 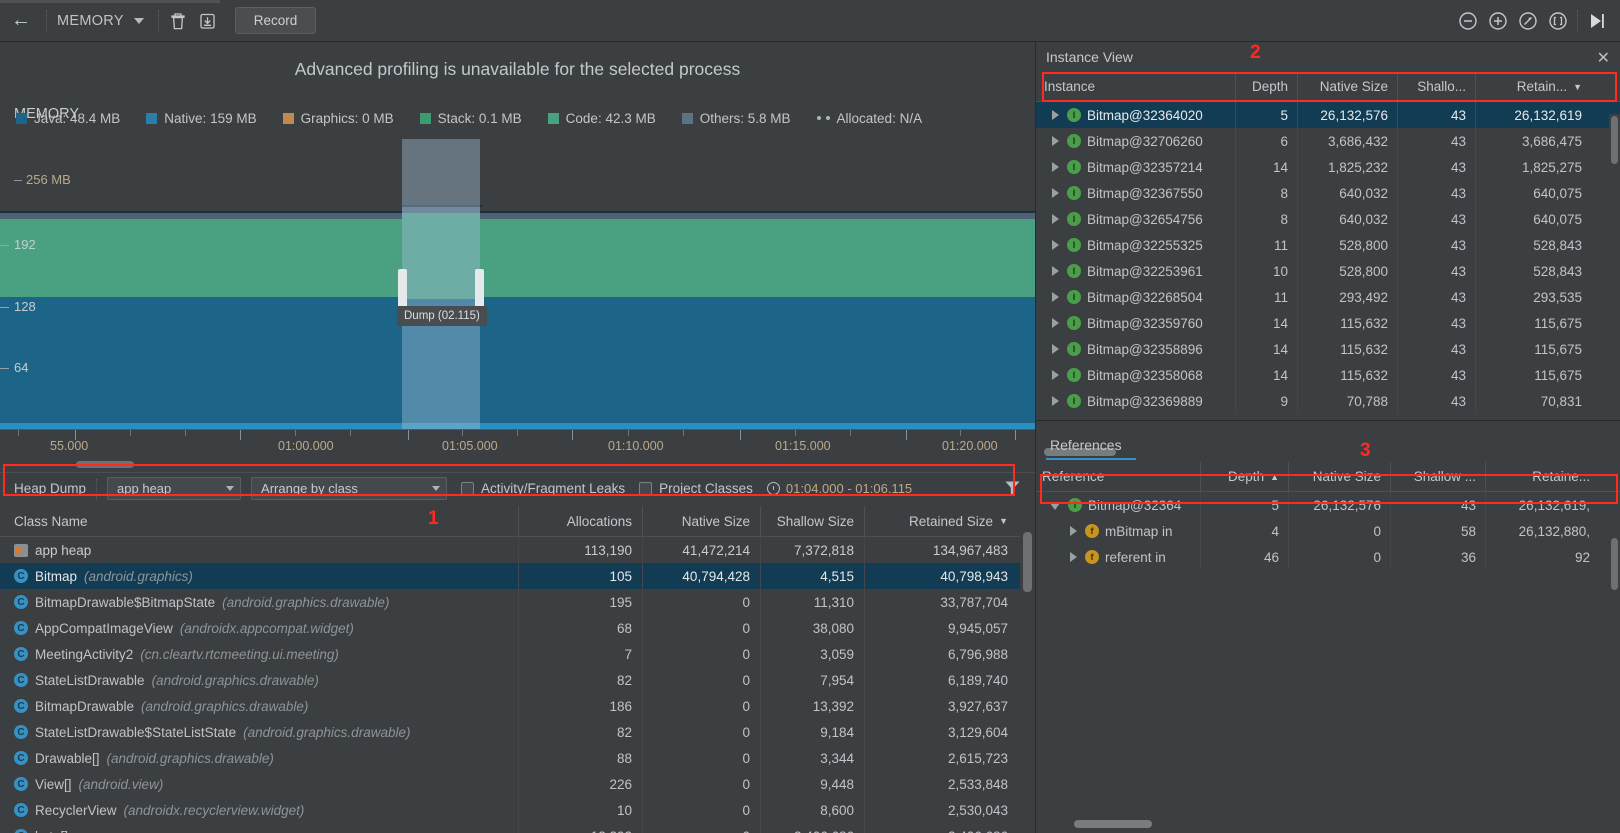 What do you see at coordinates (1136, 193) in the screenshot?
I see `instance-name-cell: I Bitmap@32367550` at bounding box center [1136, 193].